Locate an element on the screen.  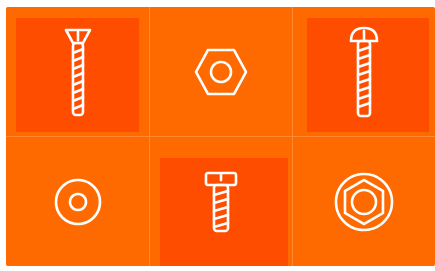
cheese-head-screw-icon is located at coordinates (220, 201).